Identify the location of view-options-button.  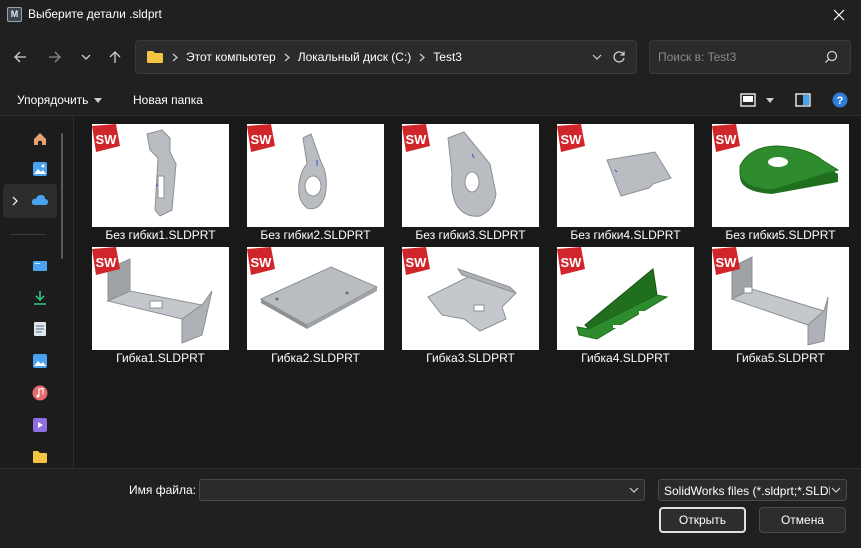
(757, 100).